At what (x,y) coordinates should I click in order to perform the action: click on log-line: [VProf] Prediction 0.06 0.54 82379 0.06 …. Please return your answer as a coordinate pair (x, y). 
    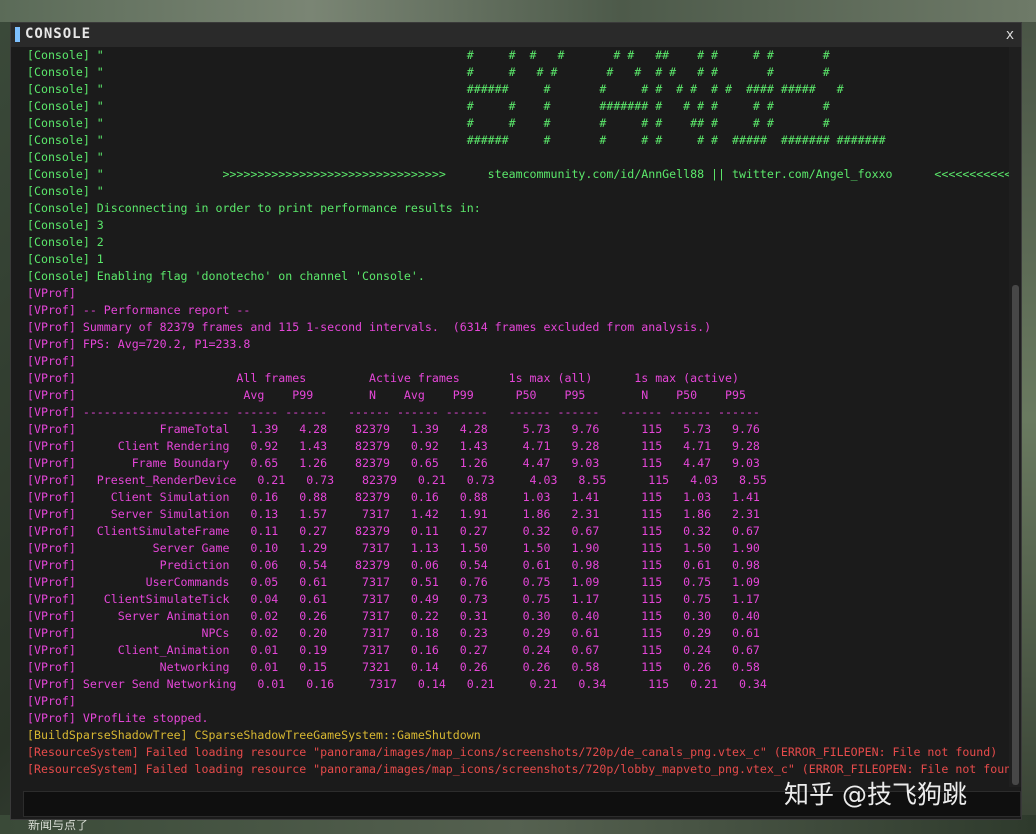
    Looking at the image, I should click on (393, 565).